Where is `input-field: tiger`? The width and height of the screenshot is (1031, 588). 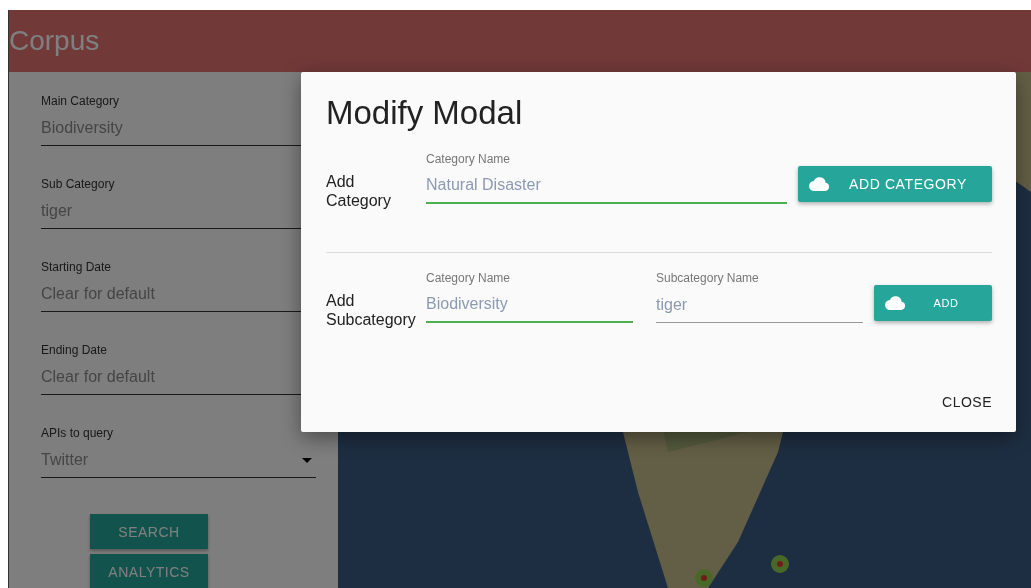 input-field: tiger is located at coordinates (759, 305).